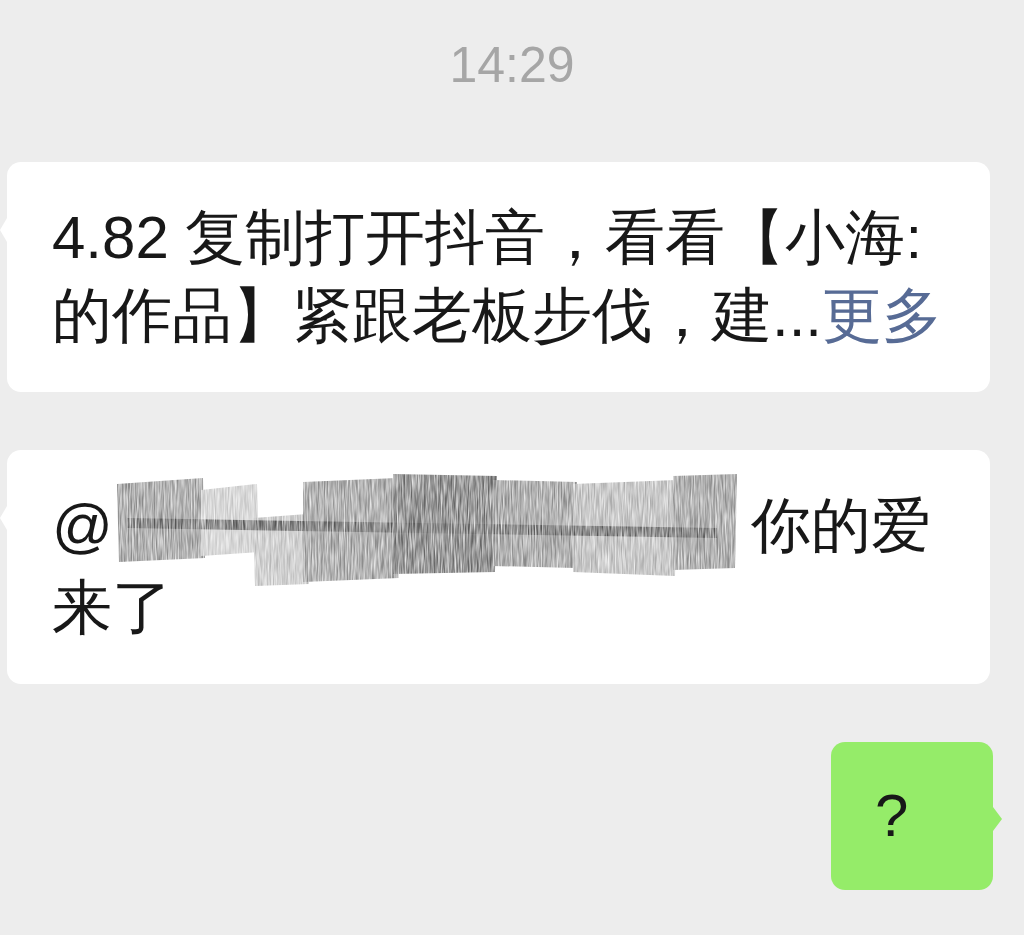 Image resolution: width=1024 pixels, height=935 pixels. What do you see at coordinates (840, 525) in the screenshot?
I see `message-text: 你的爱` at bounding box center [840, 525].